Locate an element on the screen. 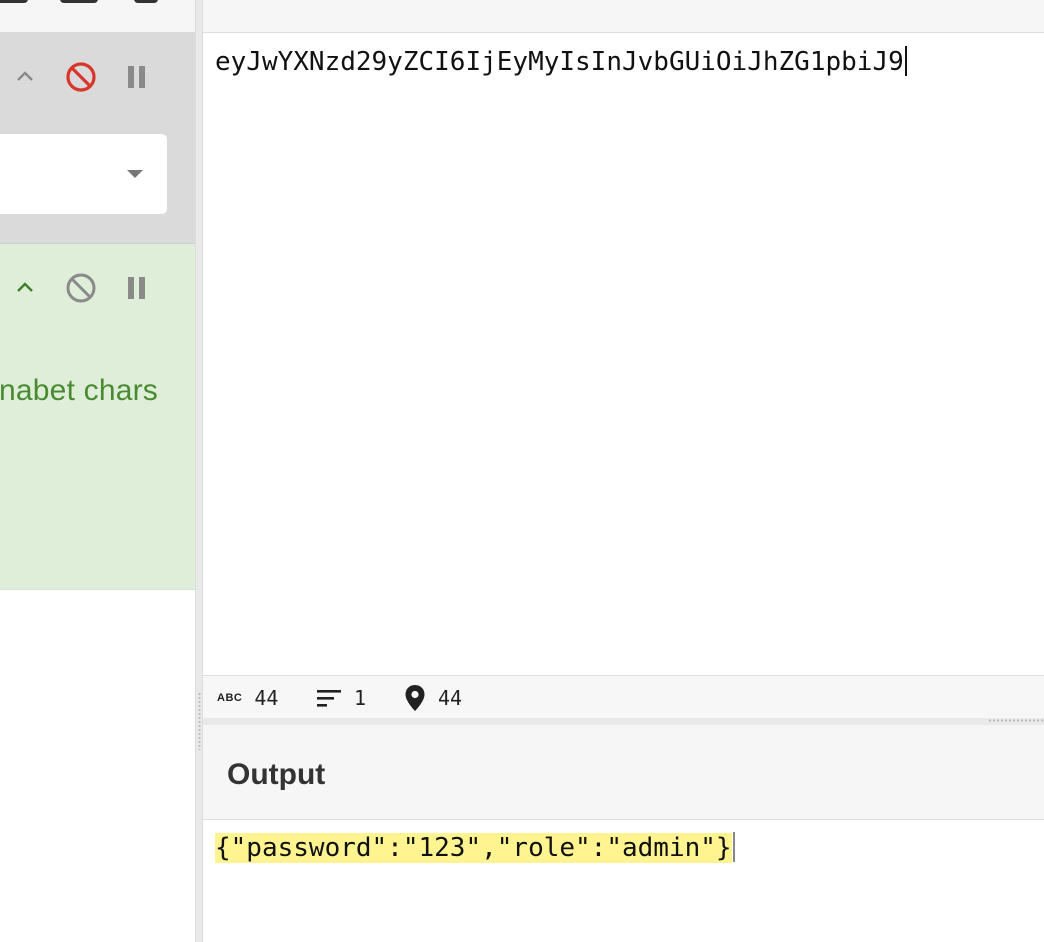  position-value: 44 is located at coordinates (450, 697).